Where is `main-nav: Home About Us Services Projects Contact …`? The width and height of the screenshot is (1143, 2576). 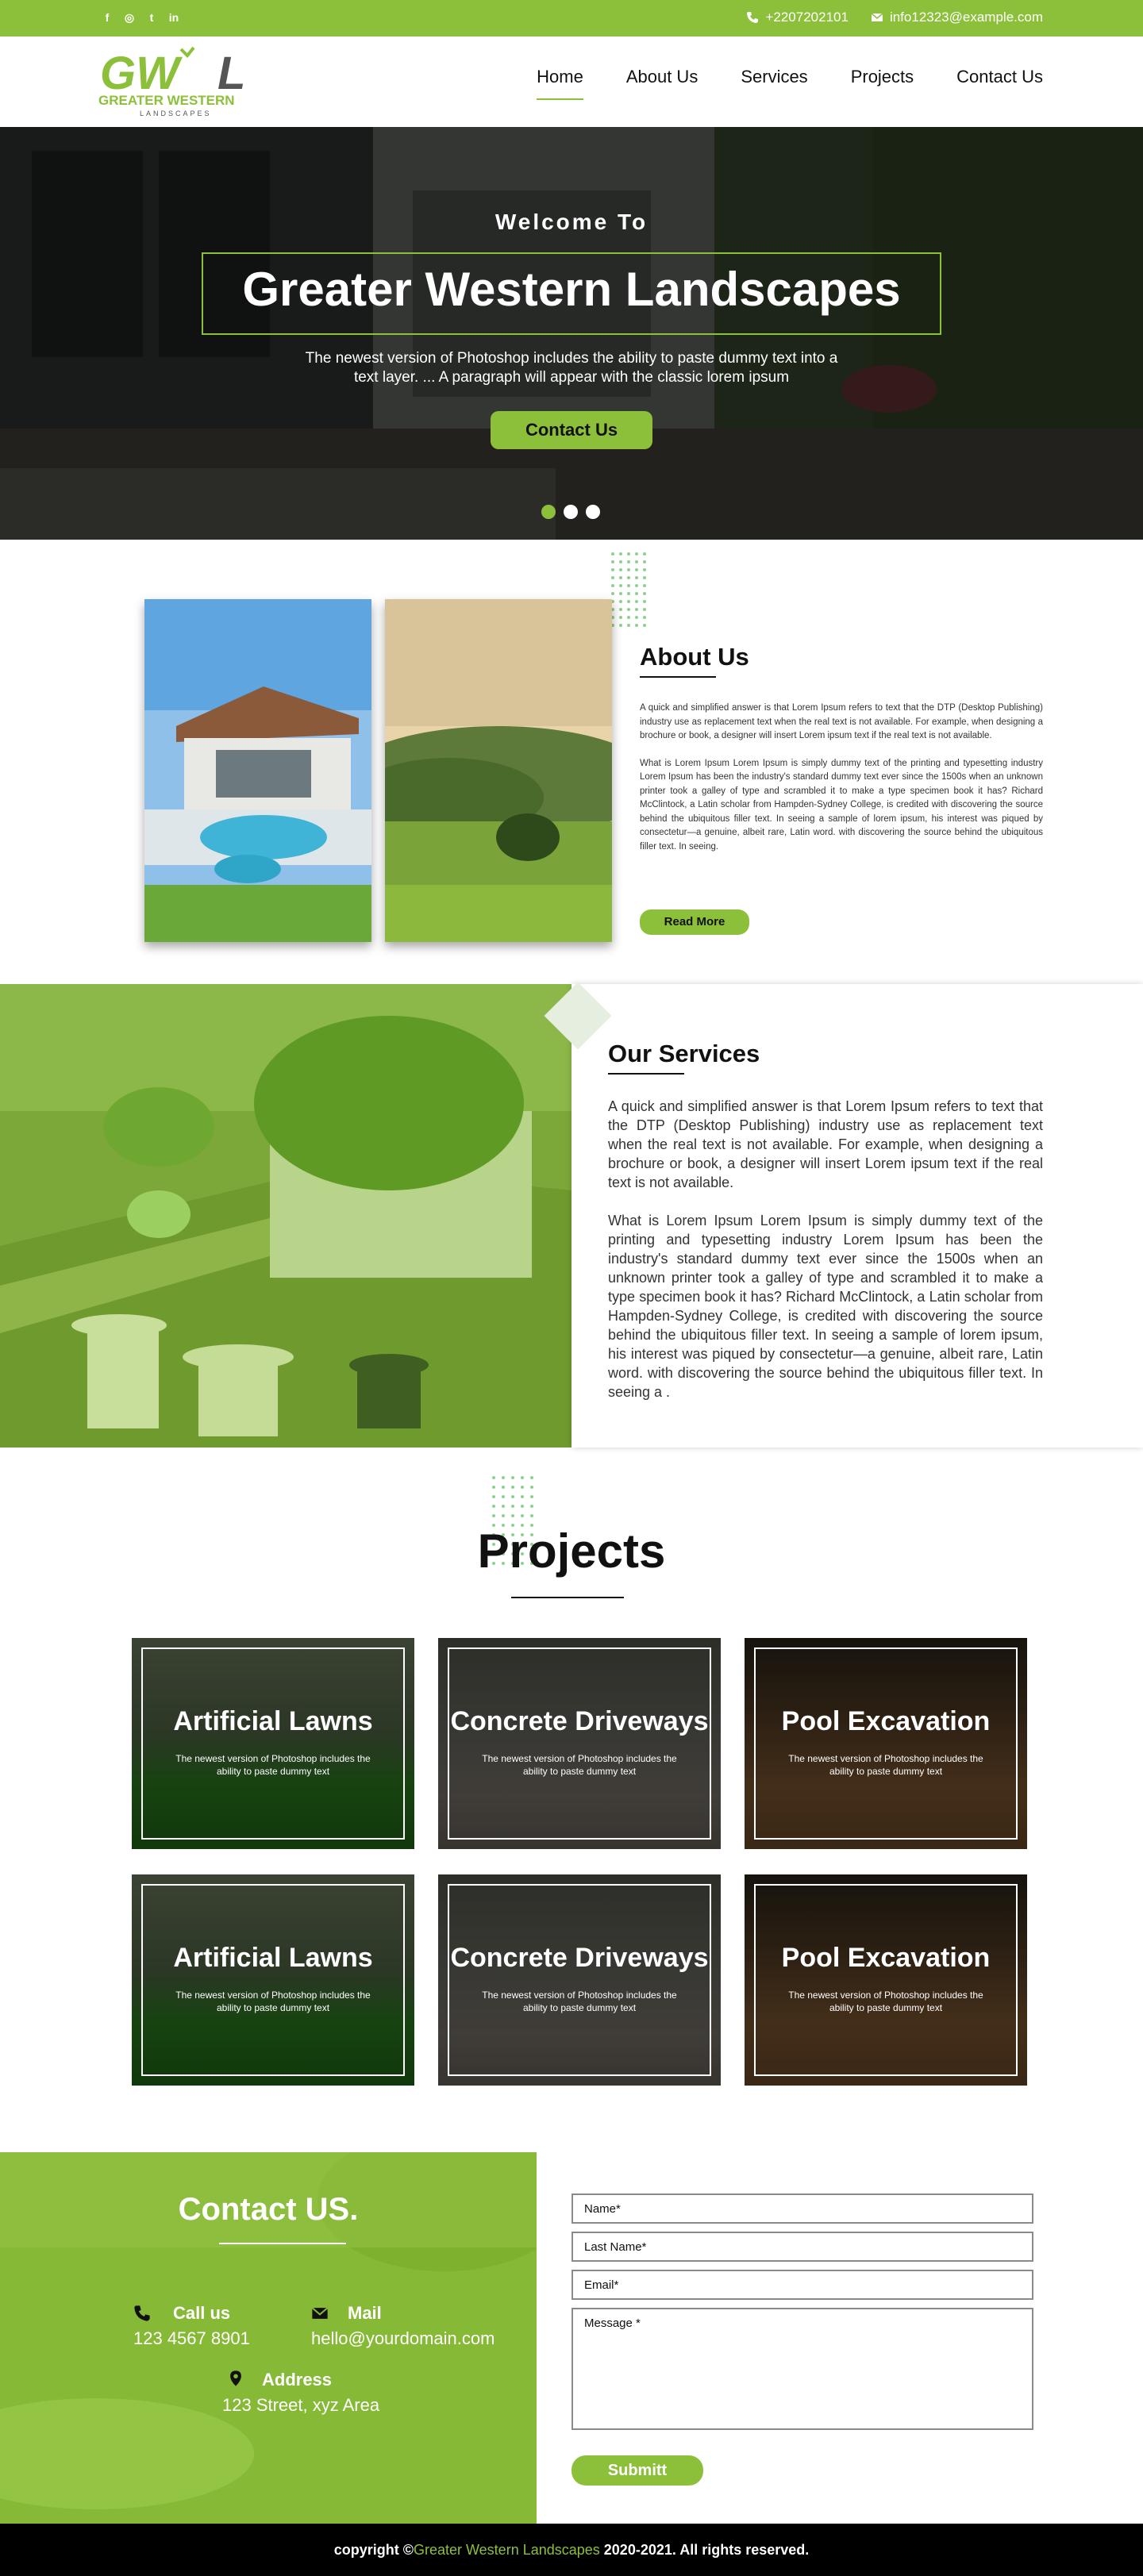 main-nav: Home About Us Services Projects Contact … is located at coordinates (790, 83).